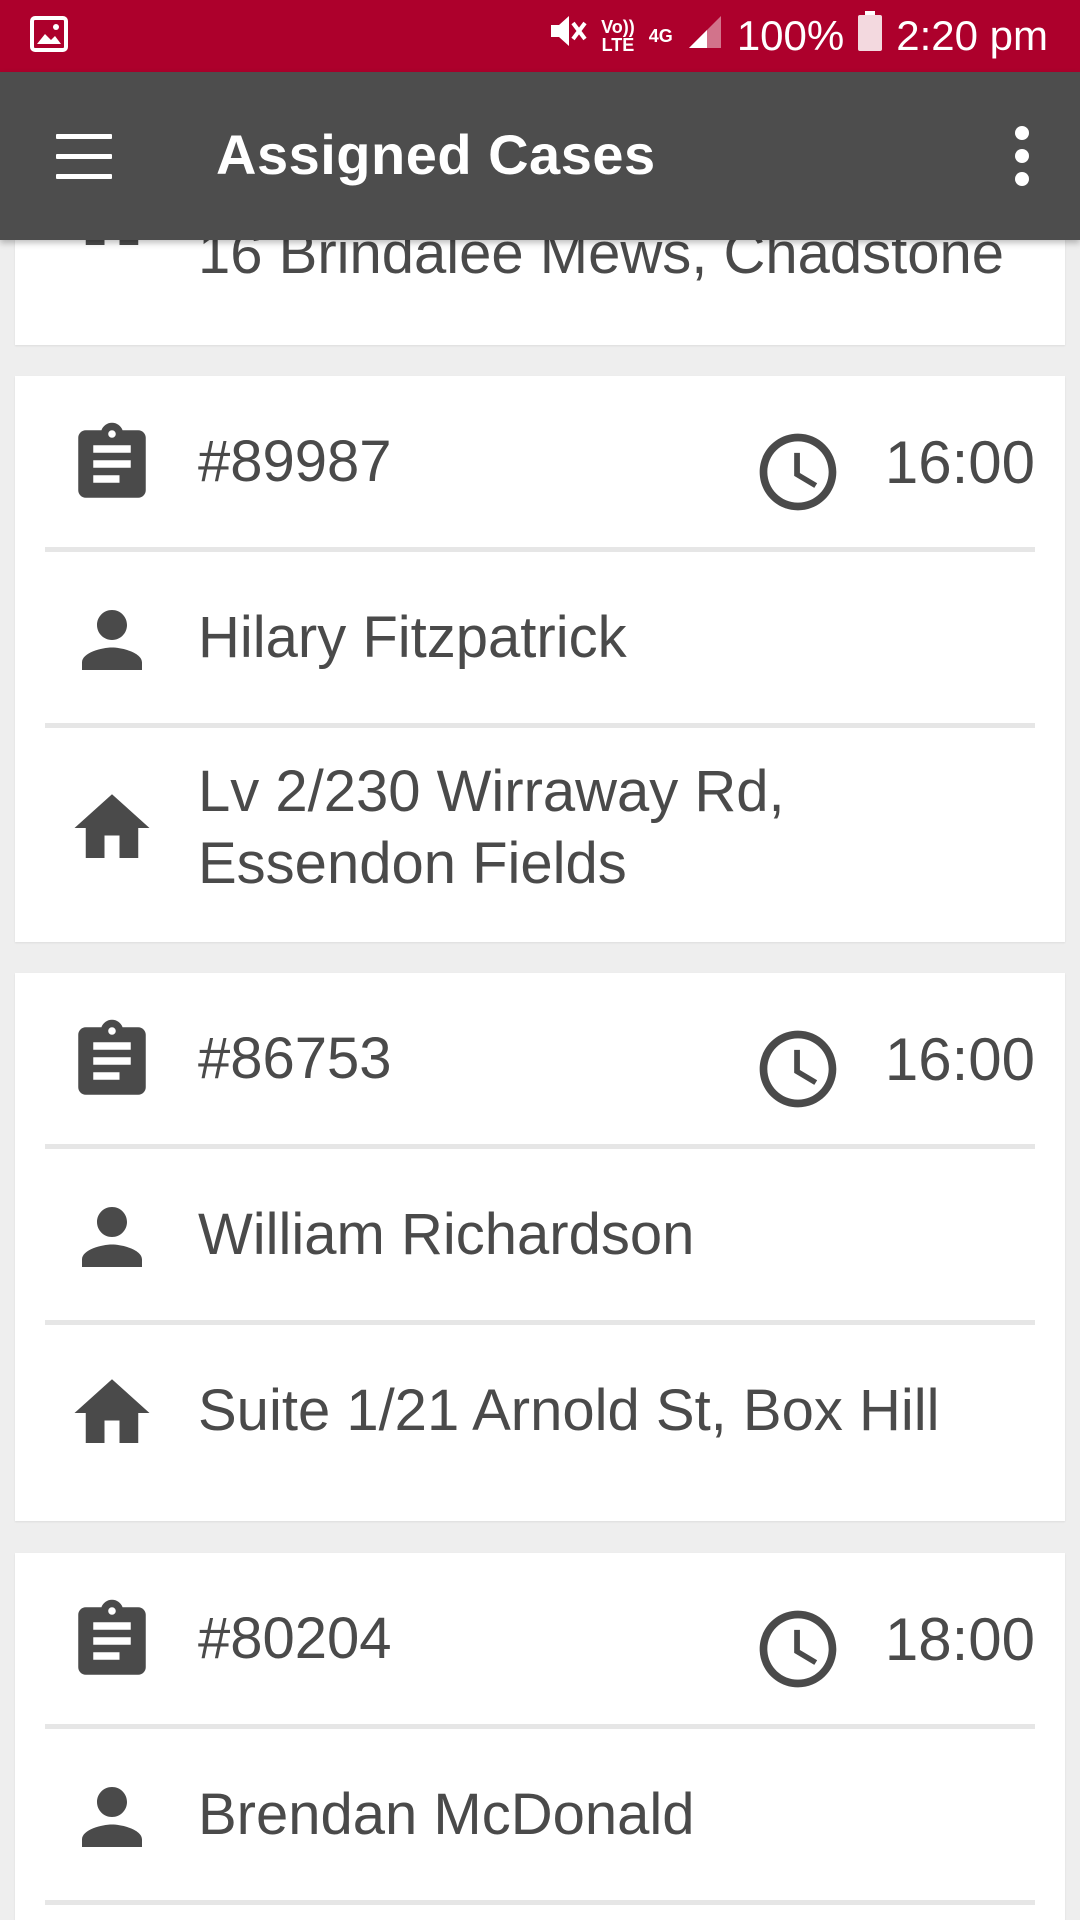  I want to click on gallery-notification-icon, so click(49, 36).